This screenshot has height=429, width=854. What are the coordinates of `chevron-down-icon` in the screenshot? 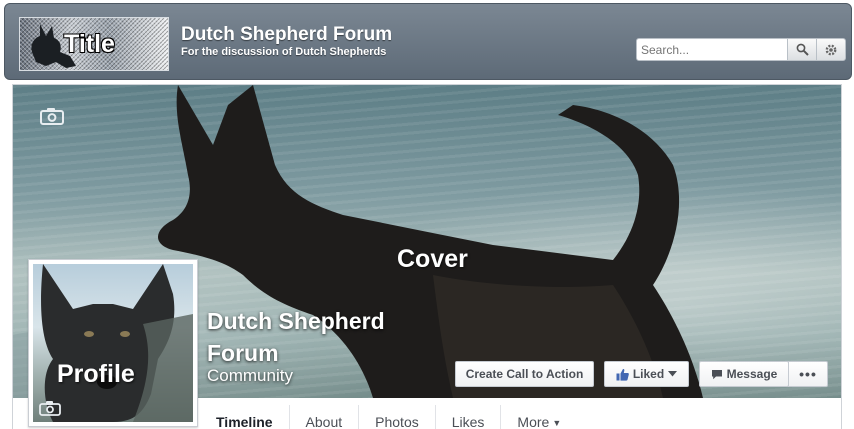 It's located at (673, 374).